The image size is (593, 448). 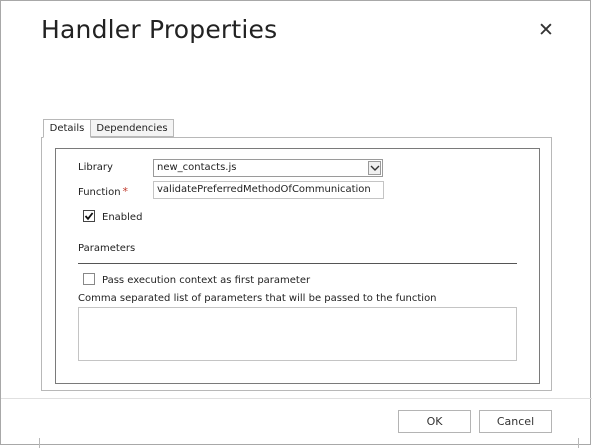 I want to click on function-label-text: Function, so click(x=99, y=192).